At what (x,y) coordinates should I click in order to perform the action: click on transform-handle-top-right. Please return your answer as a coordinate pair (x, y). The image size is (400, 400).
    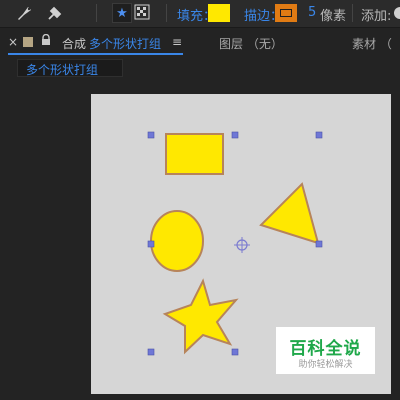
    Looking at the image, I should click on (319, 135).